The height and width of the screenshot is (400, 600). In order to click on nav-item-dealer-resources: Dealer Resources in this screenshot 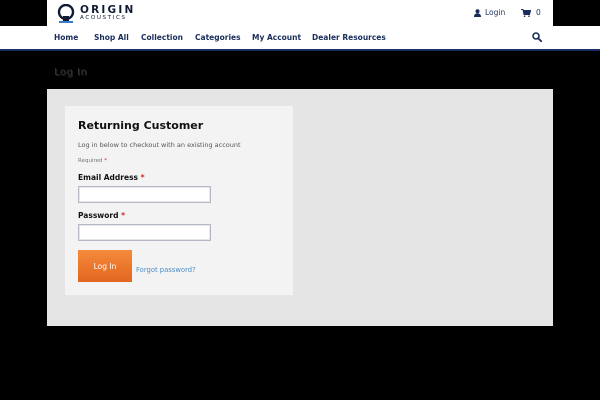, I will do `click(349, 37)`.